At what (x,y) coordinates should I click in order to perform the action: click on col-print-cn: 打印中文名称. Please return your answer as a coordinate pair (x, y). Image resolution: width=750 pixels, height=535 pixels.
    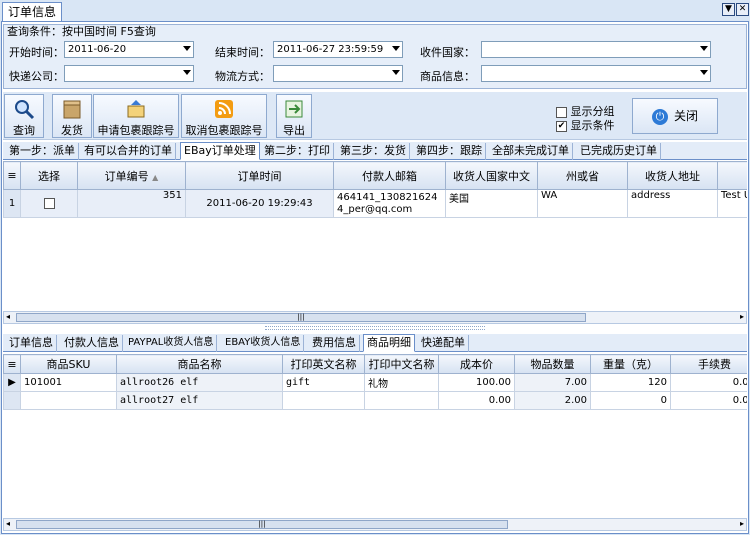
    Looking at the image, I should click on (401, 364).